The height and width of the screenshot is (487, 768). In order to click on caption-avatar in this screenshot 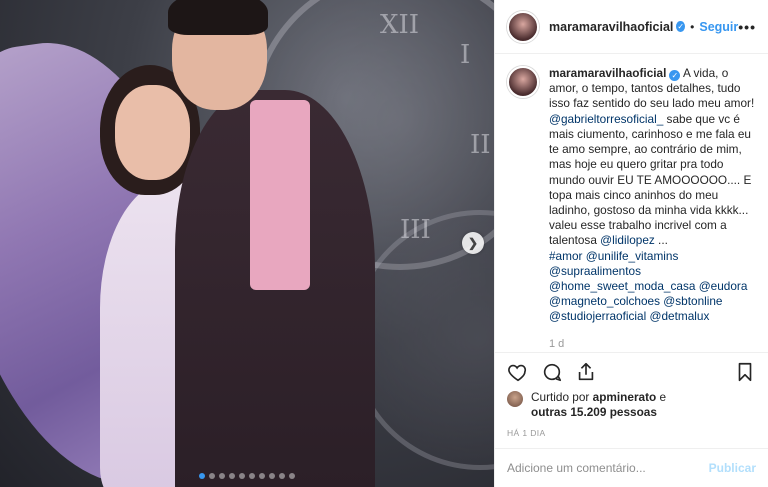, I will do `click(523, 82)`.